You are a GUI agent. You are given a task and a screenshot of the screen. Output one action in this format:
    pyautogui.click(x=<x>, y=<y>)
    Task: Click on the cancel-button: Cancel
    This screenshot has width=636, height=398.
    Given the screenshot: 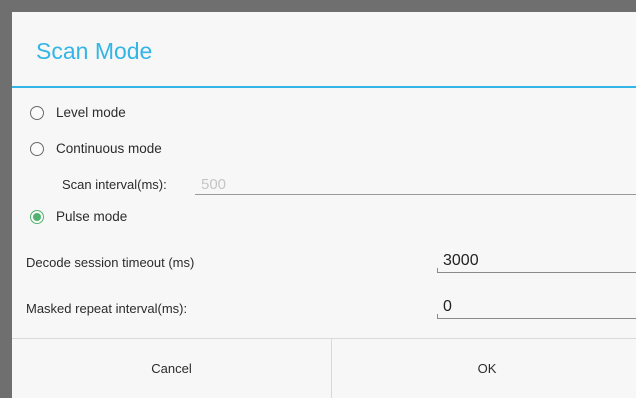 What is the action you would take?
    pyautogui.click(x=171, y=368)
    